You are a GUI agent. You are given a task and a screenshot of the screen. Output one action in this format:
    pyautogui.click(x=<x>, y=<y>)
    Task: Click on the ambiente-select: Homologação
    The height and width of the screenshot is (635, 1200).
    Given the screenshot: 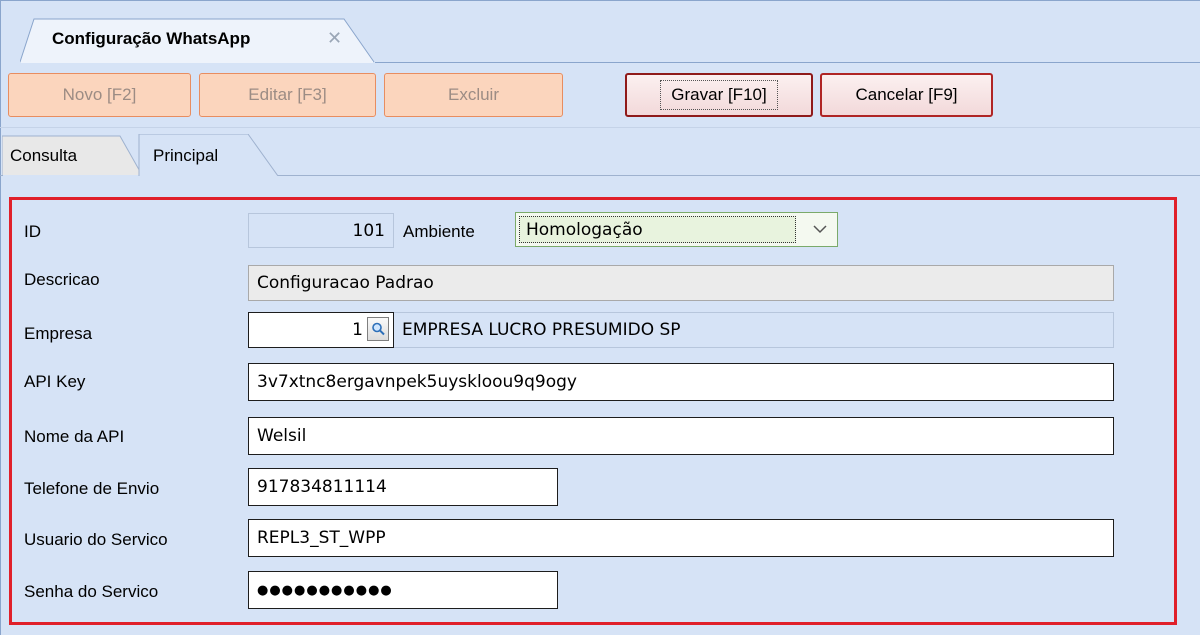 What is the action you would take?
    pyautogui.click(x=676, y=229)
    